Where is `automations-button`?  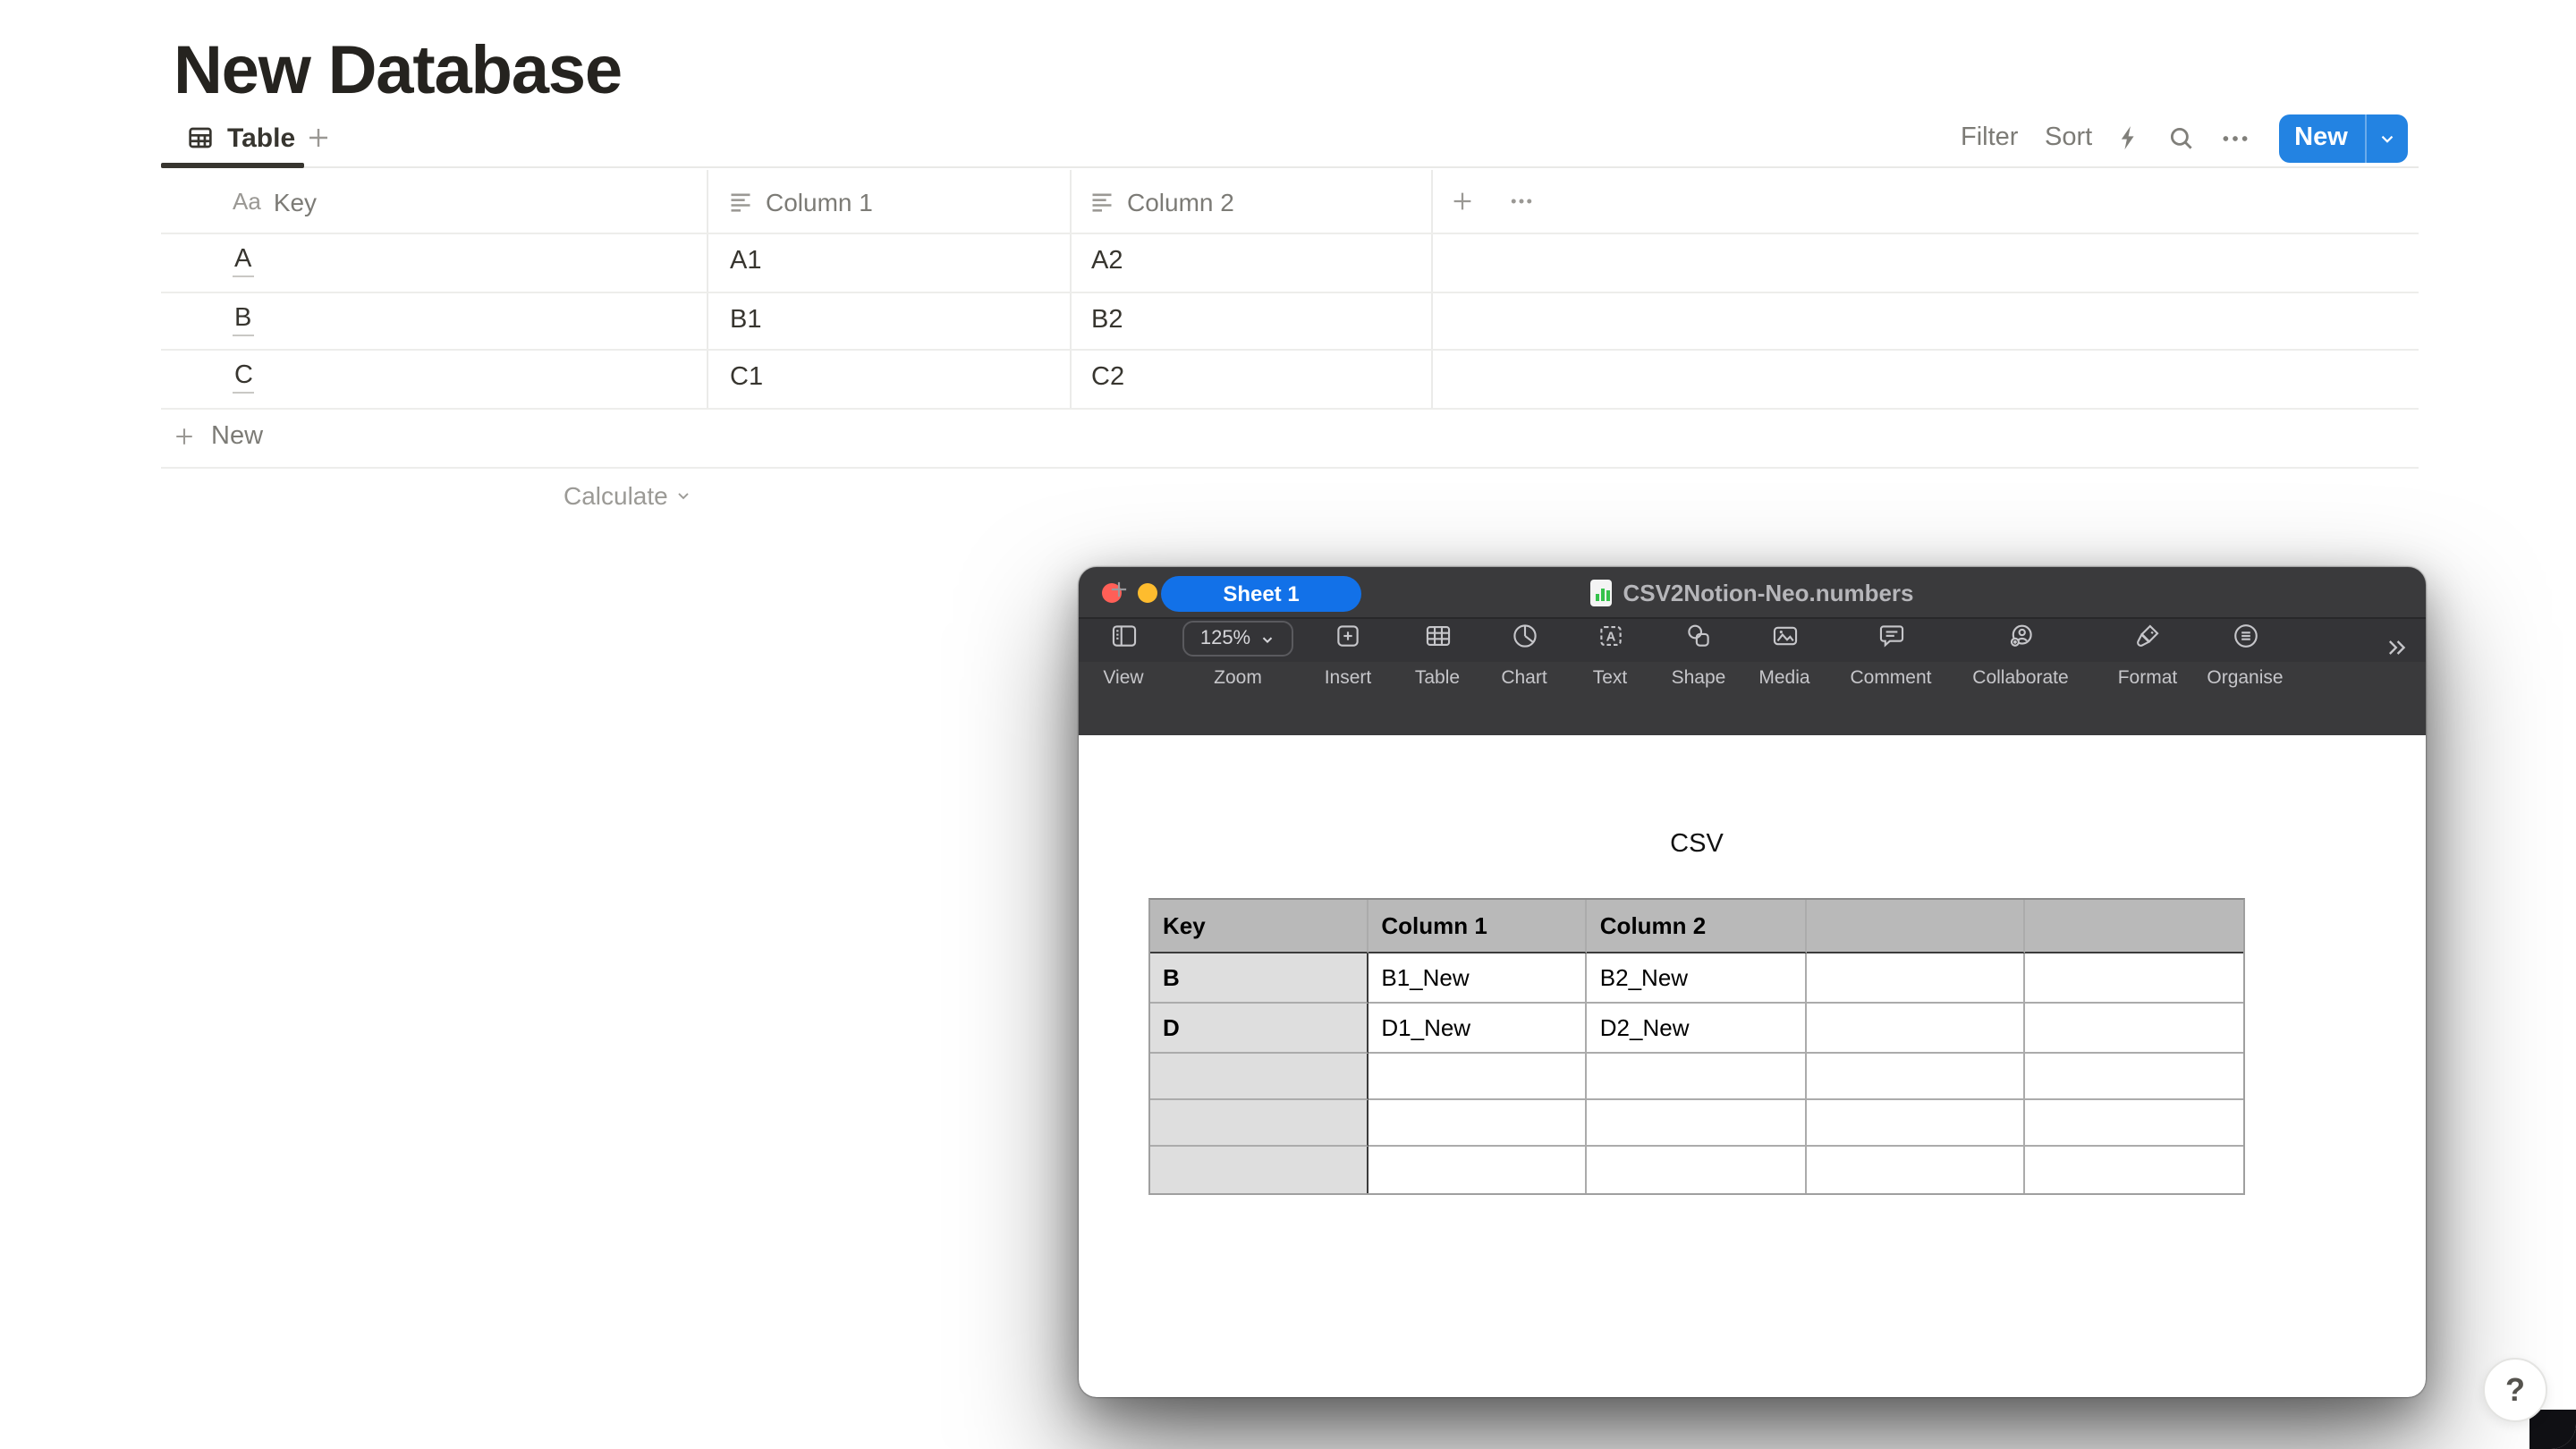
automations-button is located at coordinates (2128, 138).